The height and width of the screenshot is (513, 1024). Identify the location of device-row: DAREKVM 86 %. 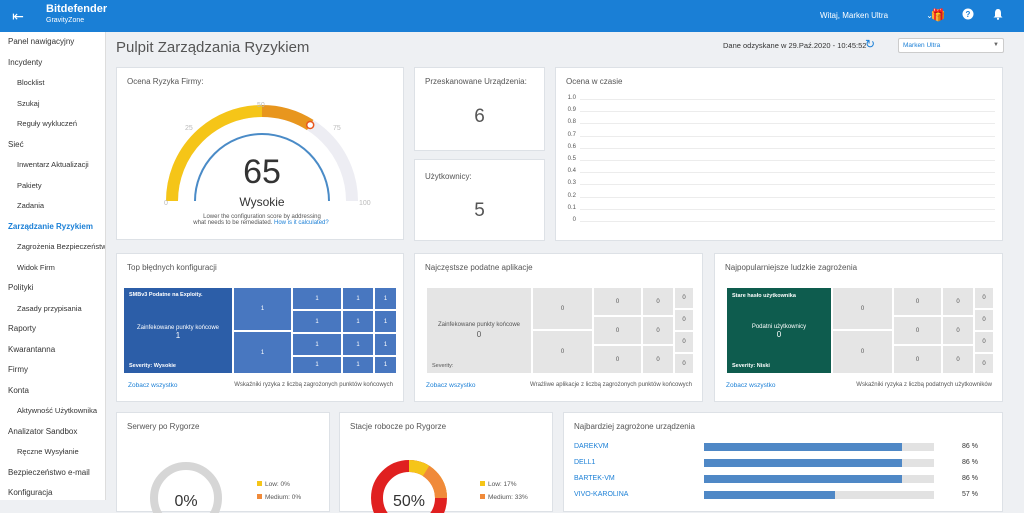
(784, 448).